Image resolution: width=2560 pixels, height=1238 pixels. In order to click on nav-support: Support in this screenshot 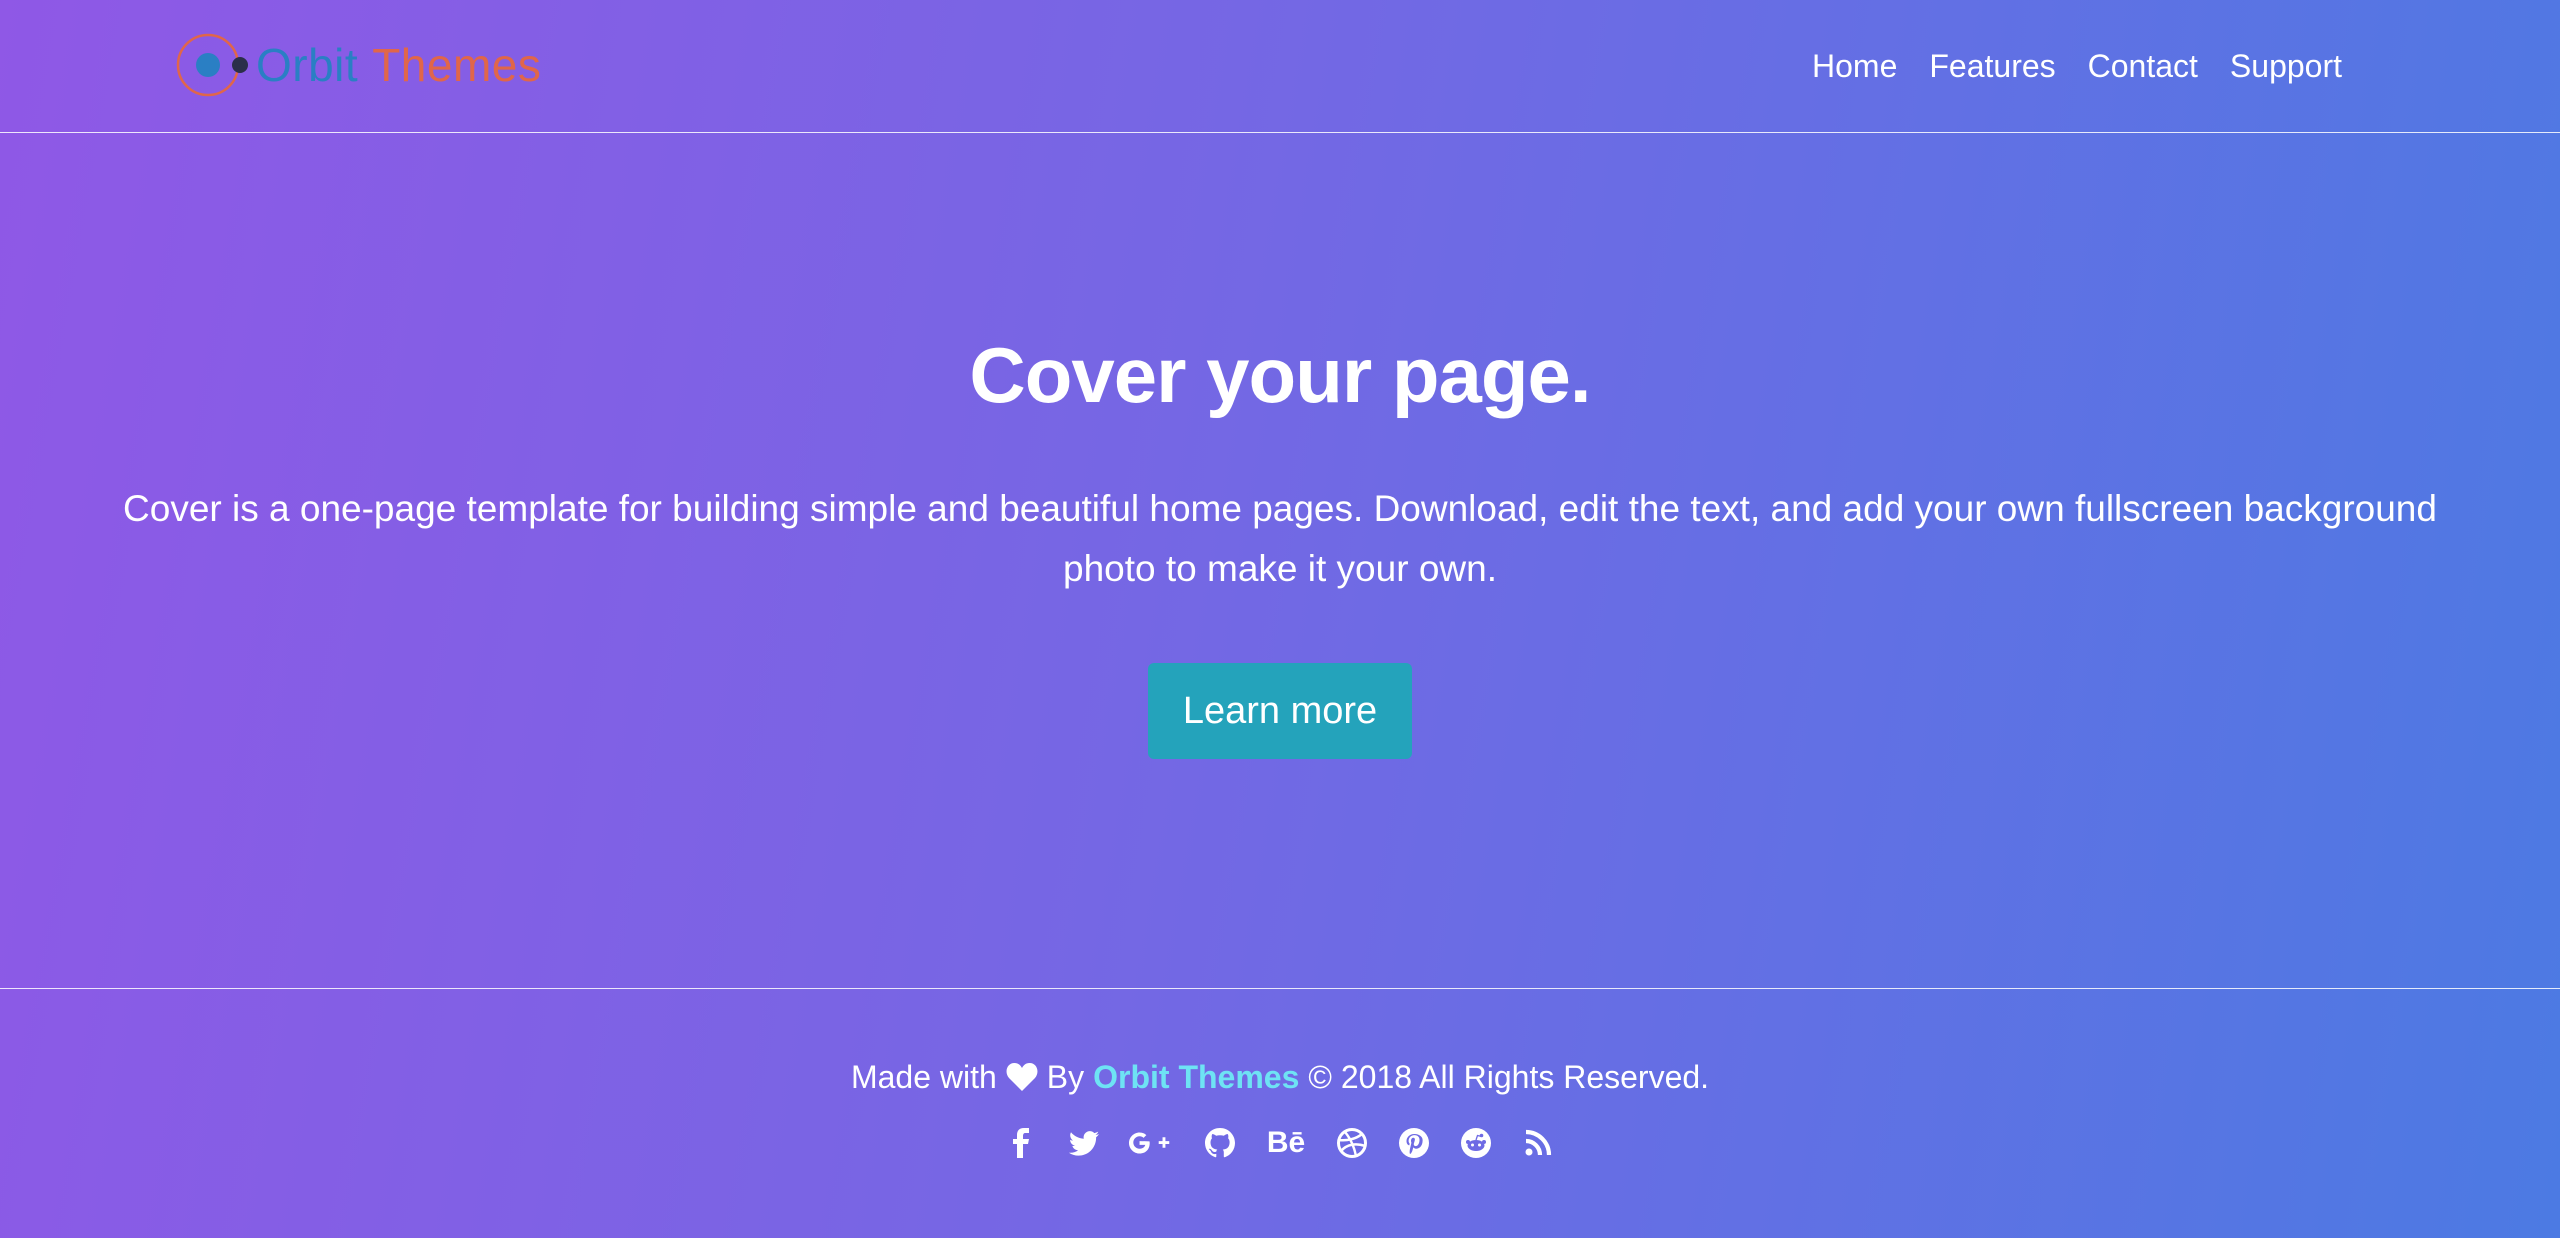, I will do `click(2286, 66)`.